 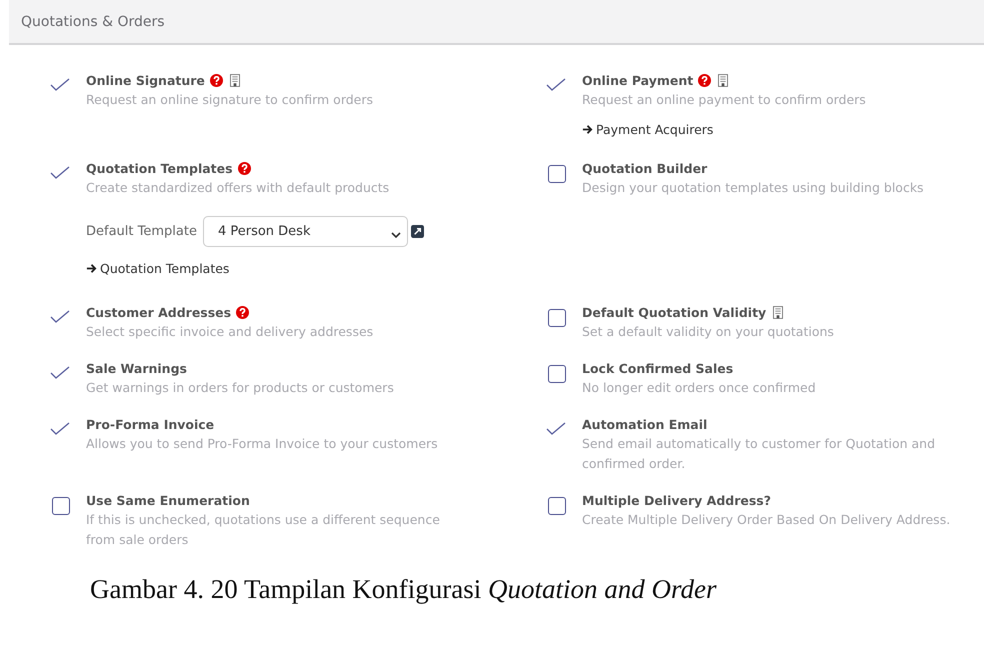 What do you see at coordinates (677, 500) in the screenshot?
I see `setting-title: Multiple Delivery Address?` at bounding box center [677, 500].